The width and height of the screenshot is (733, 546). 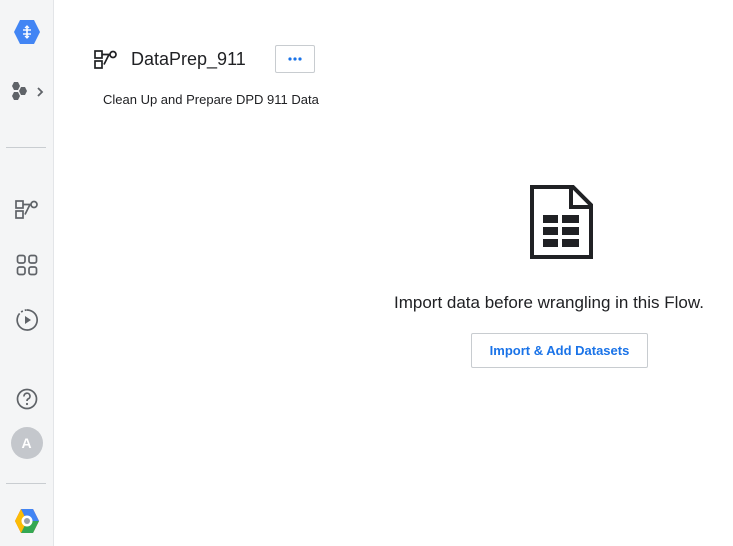 I want to click on more-options-button, so click(x=295, y=59).